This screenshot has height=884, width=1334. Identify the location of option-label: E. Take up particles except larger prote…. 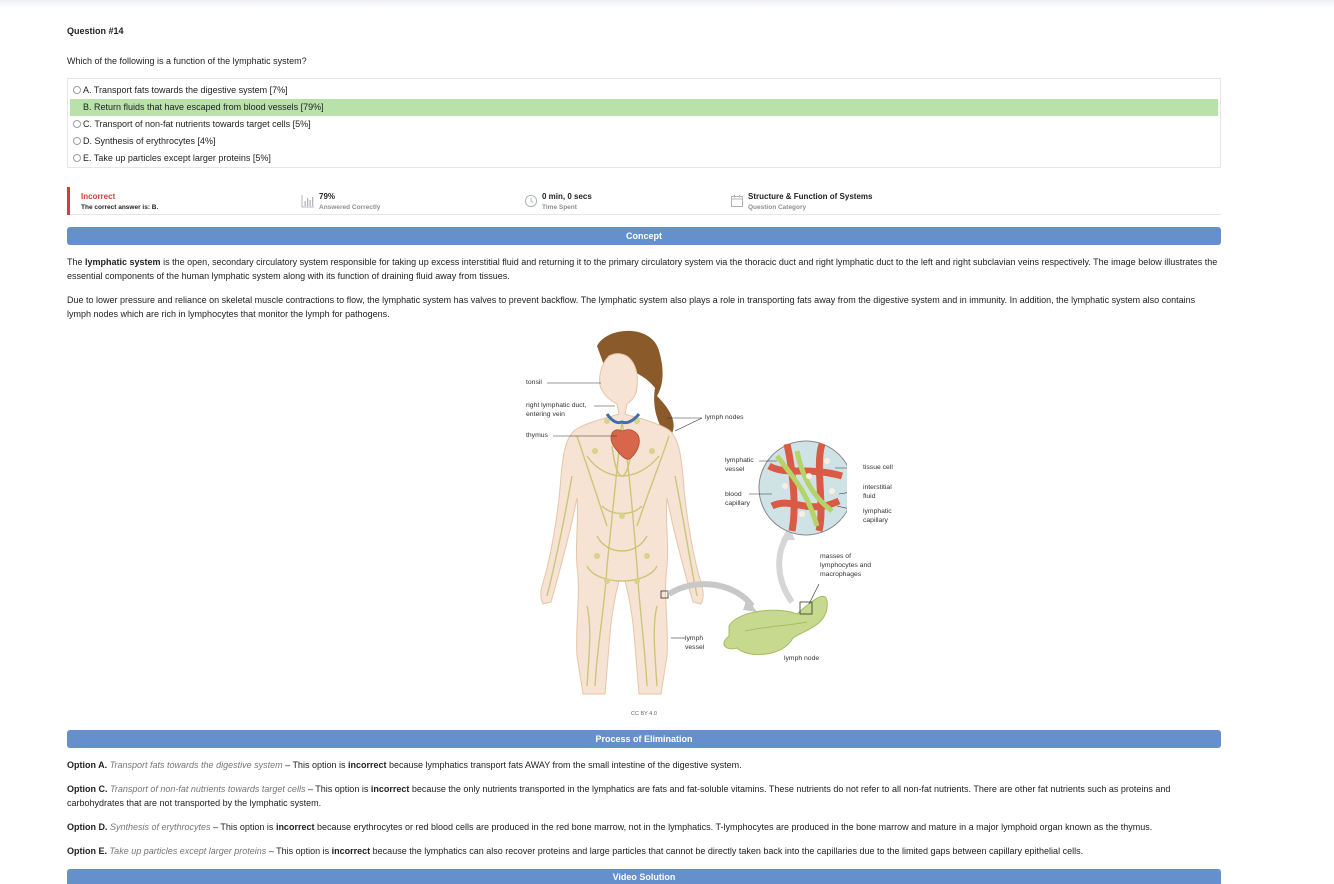
(177, 157).